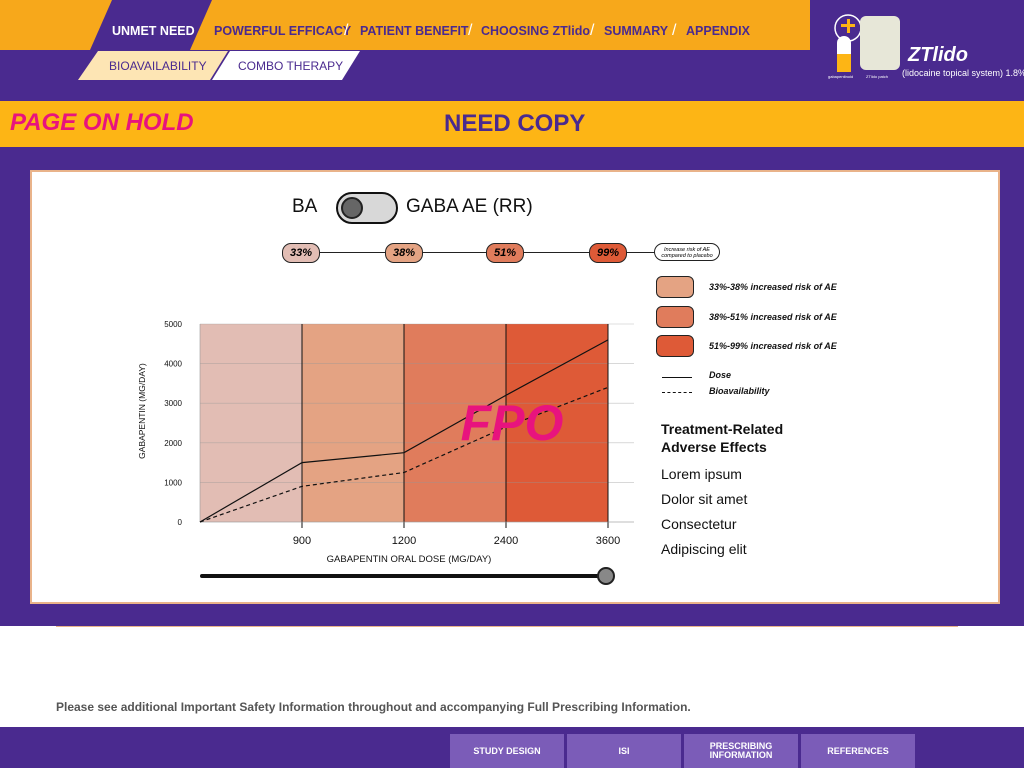 Image resolution: width=1024 pixels, height=768 pixels. Describe the element at coordinates (677, 392) in the screenshot. I see `legend-bio-line` at that location.